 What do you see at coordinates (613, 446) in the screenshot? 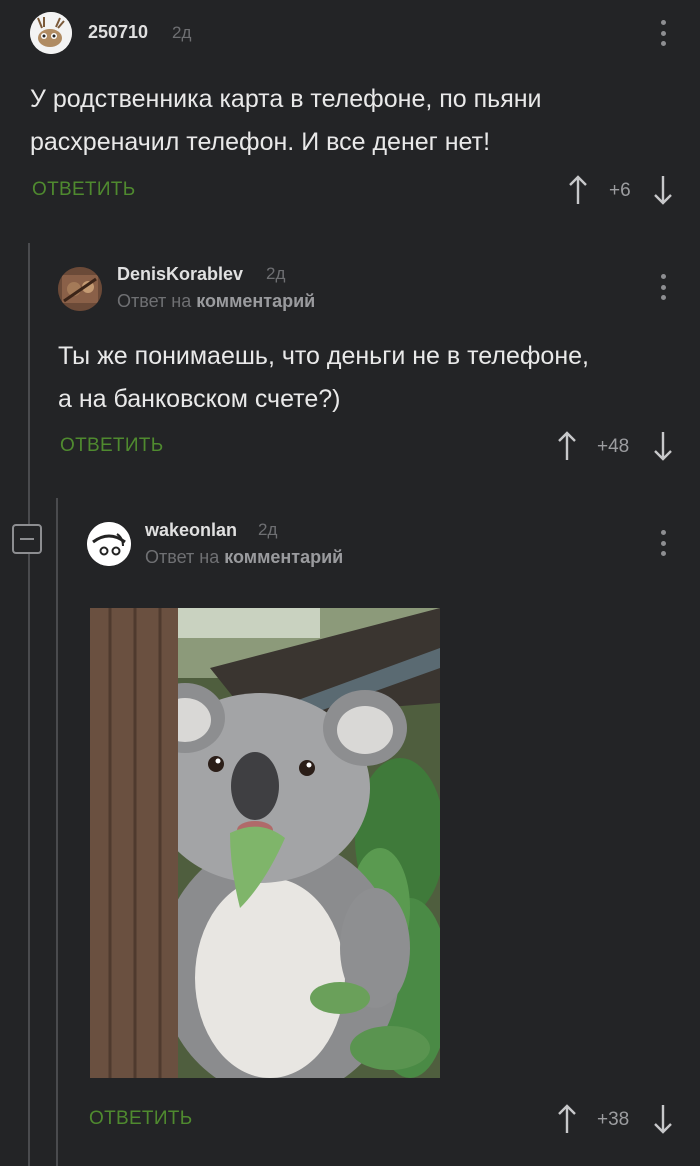
I see `vote-count: +48` at bounding box center [613, 446].